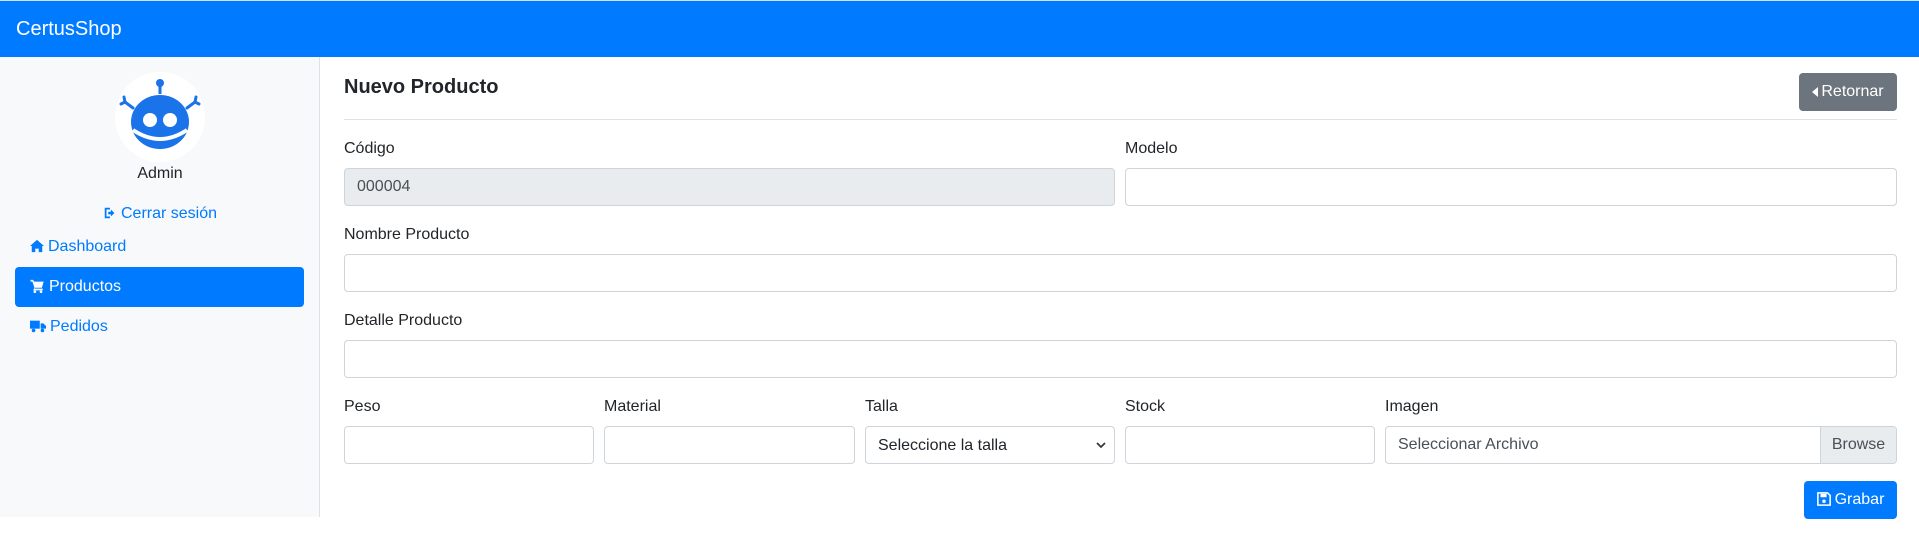 This screenshot has width=1919, height=552. I want to click on sidebar-item-label: Dashboard, so click(87, 246).